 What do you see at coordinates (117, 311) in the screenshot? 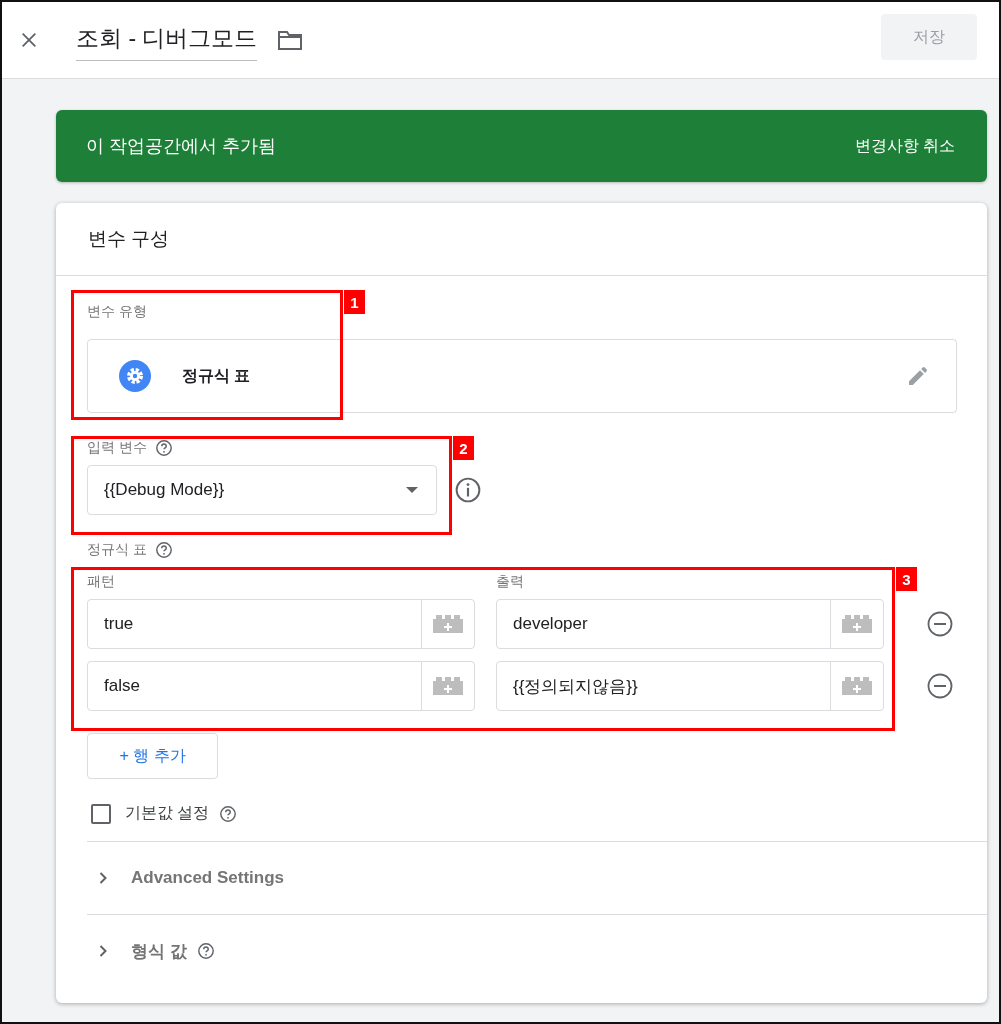
I see `field-label: 변수 유형` at bounding box center [117, 311].